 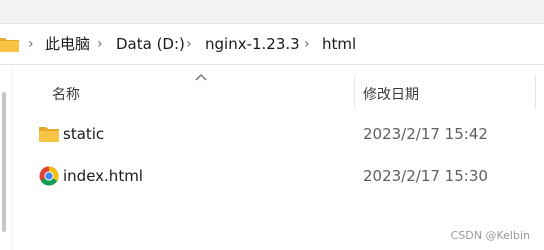 What do you see at coordinates (425, 176) in the screenshot?
I see `file-date-modified: 2023/2/17 15:30` at bounding box center [425, 176].